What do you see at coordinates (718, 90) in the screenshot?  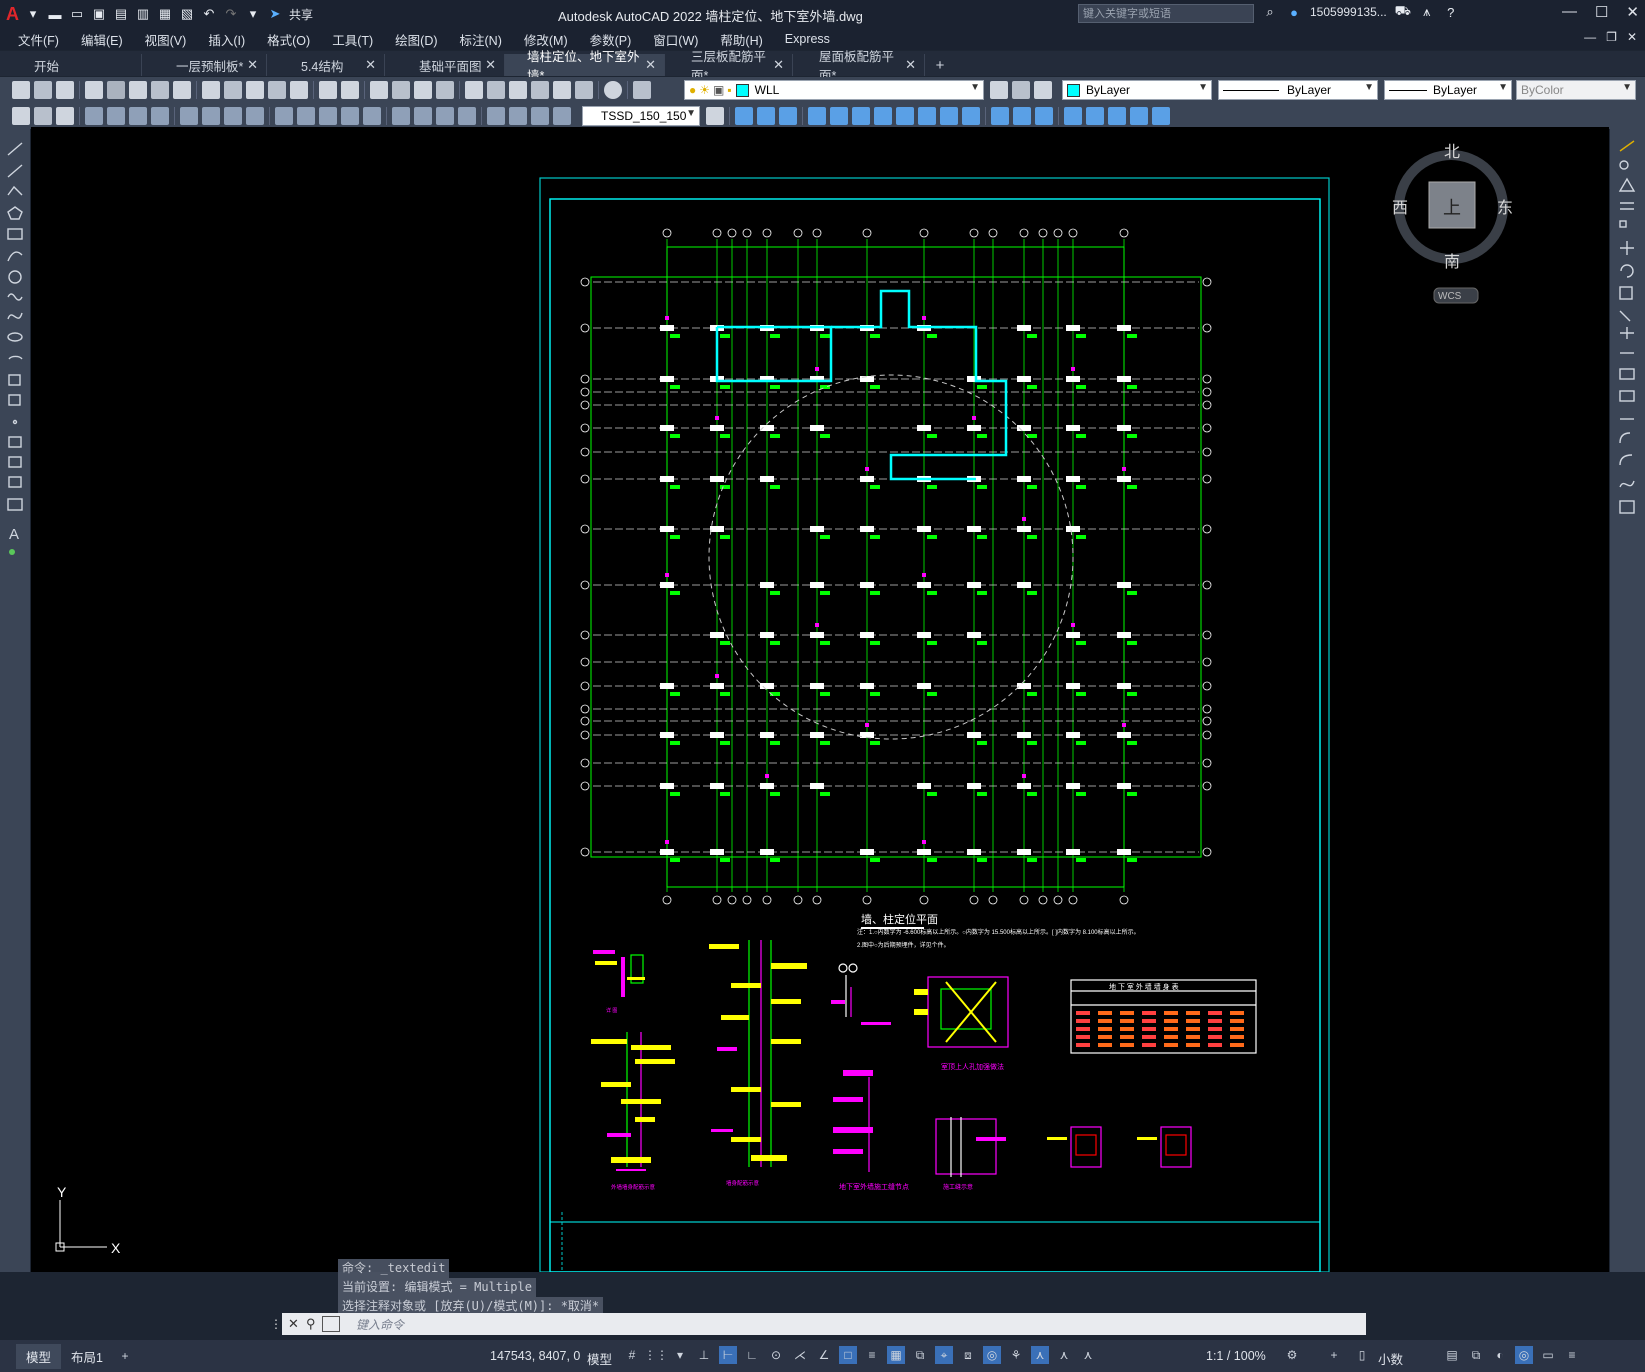 I see `layer-lock-icon: ▣` at bounding box center [718, 90].